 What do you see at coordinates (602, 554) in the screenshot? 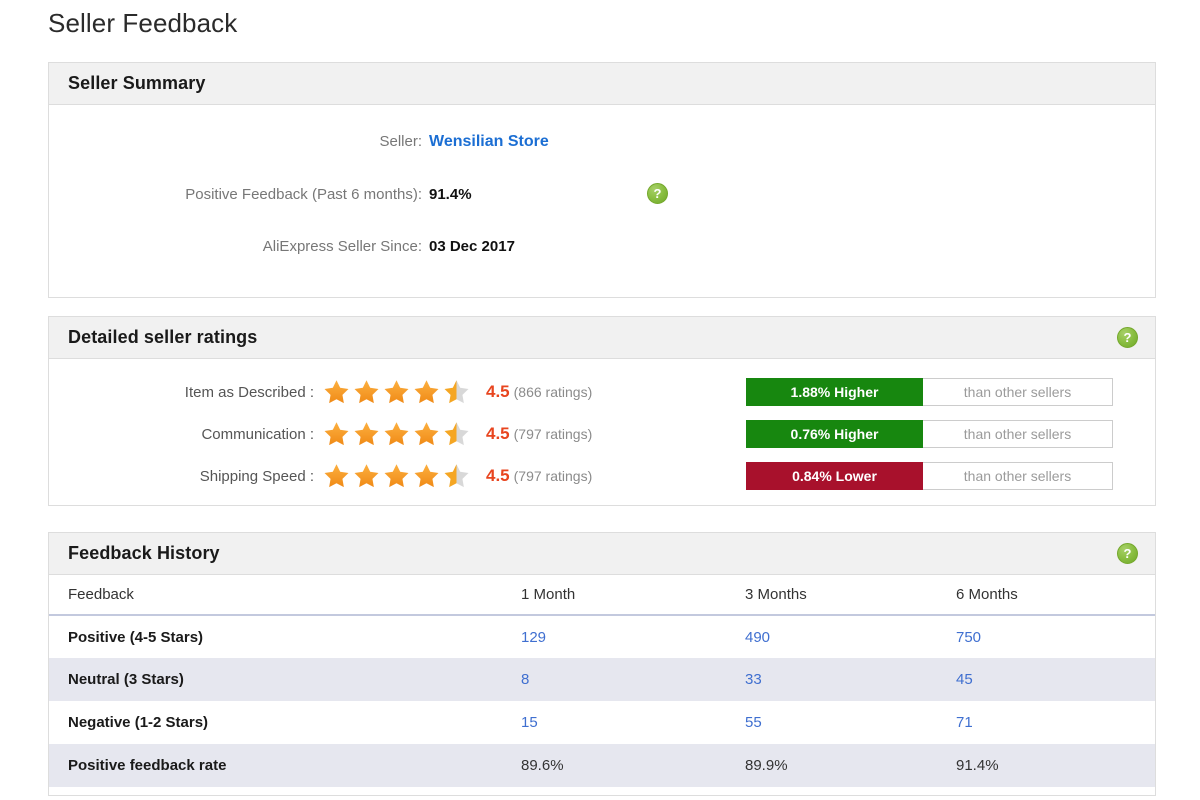
I see `feedback-history-header: Feedback History ?` at bounding box center [602, 554].